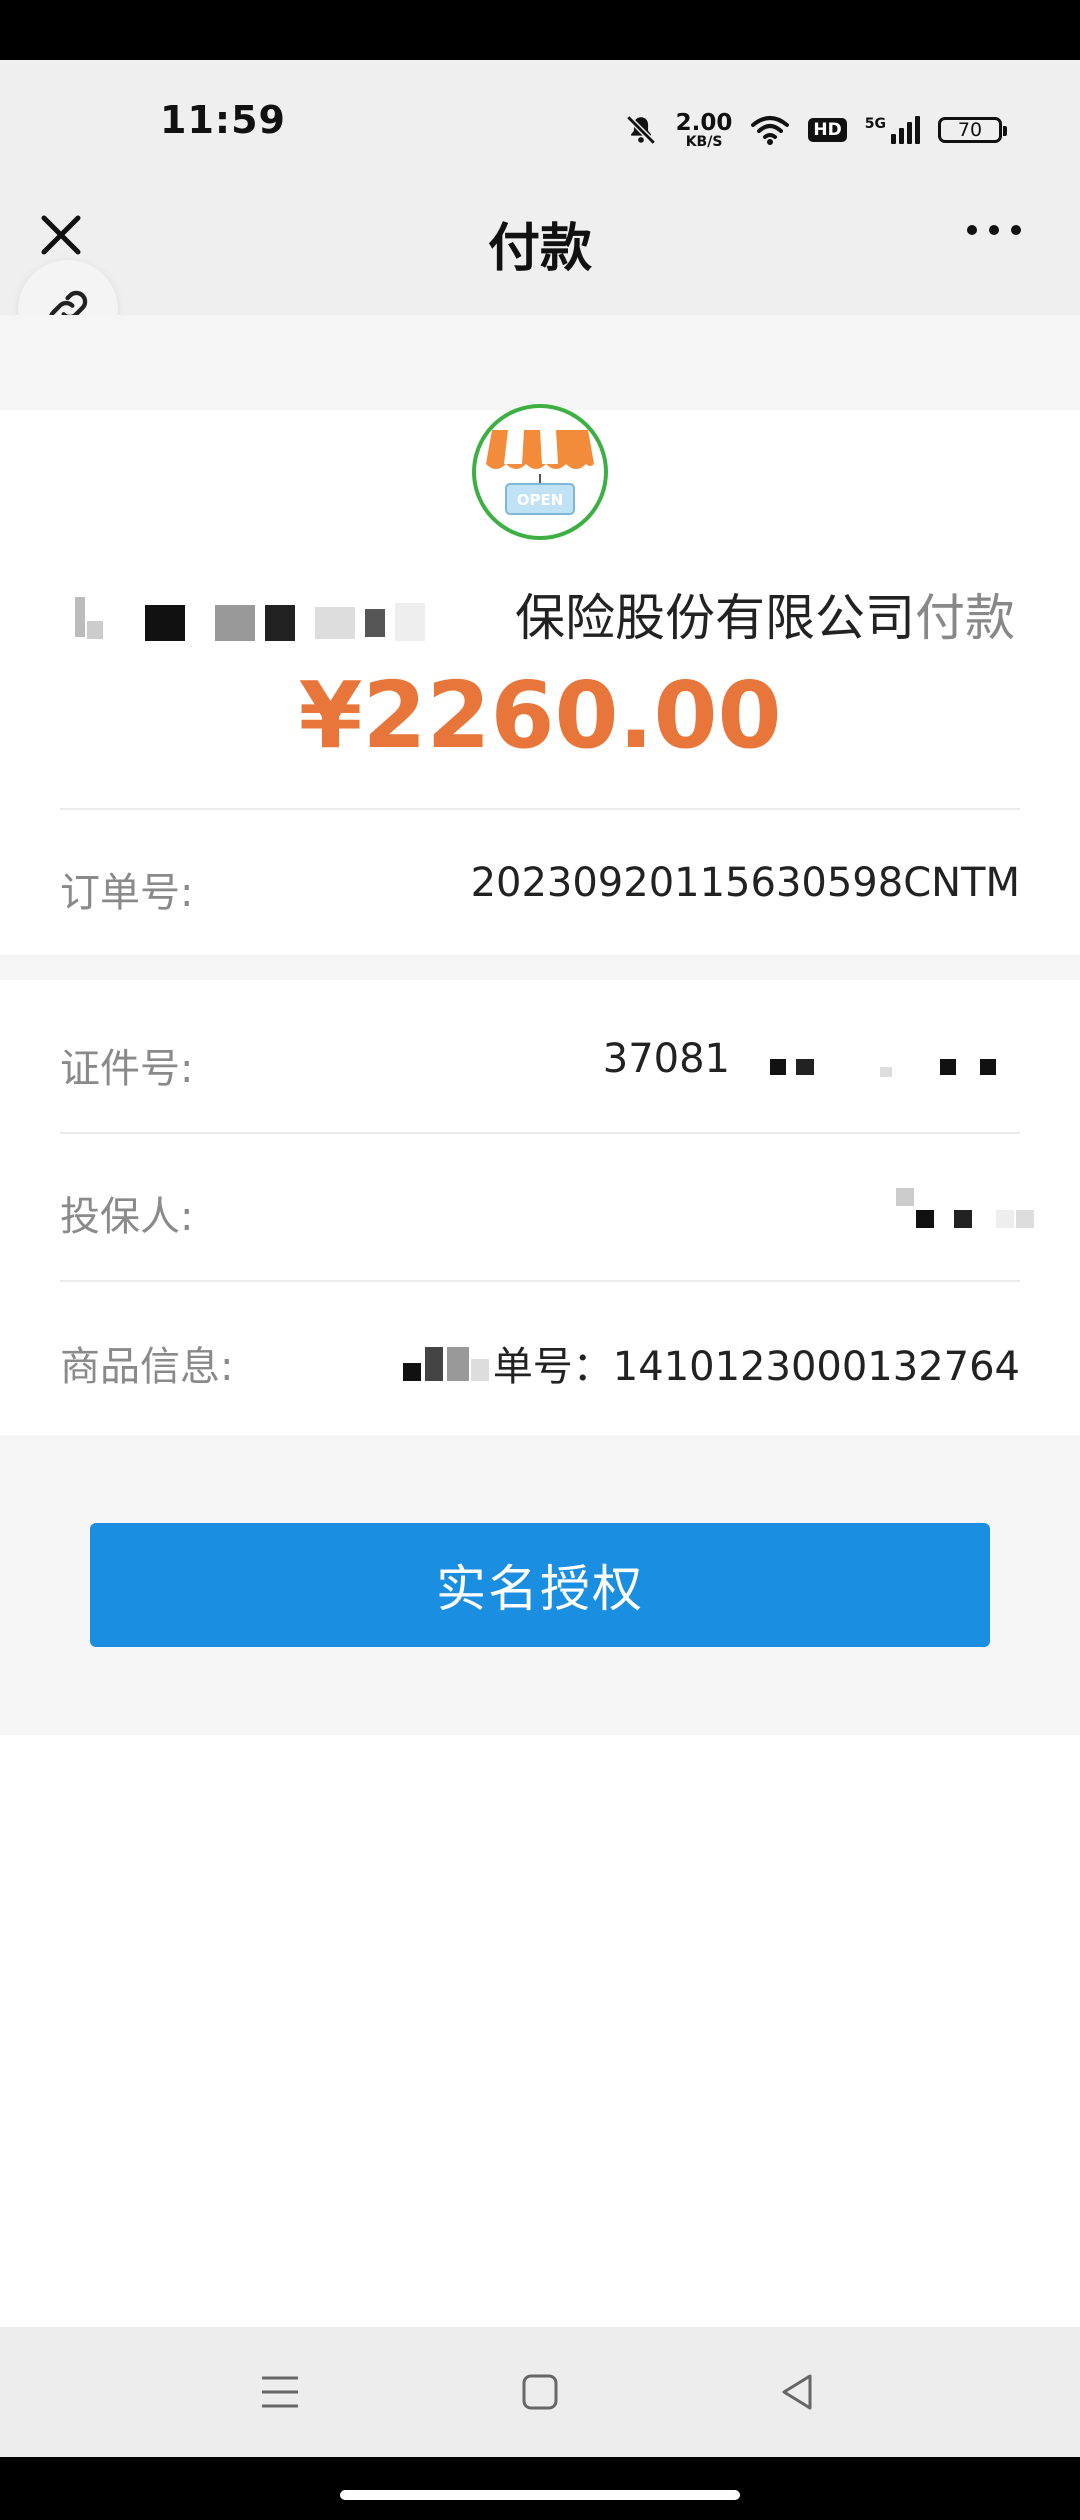  What do you see at coordinates (827, 130) in the screenshot?
I see `hd-badge: HD` at bounding box center [827, 130].